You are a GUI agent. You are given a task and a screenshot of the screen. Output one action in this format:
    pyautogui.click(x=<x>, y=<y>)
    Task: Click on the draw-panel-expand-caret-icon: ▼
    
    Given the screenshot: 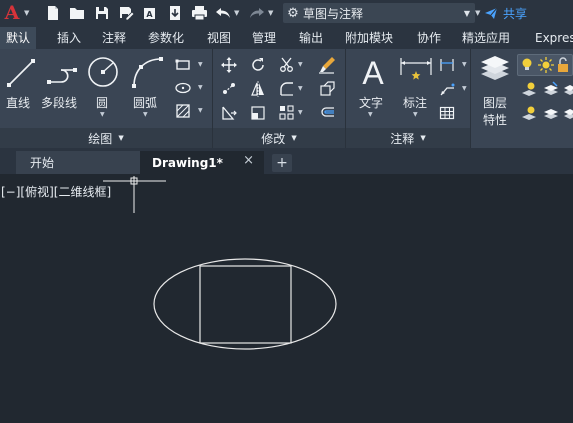 What is the action you would take?
    pyautogui.click(x=121, y=138)
    